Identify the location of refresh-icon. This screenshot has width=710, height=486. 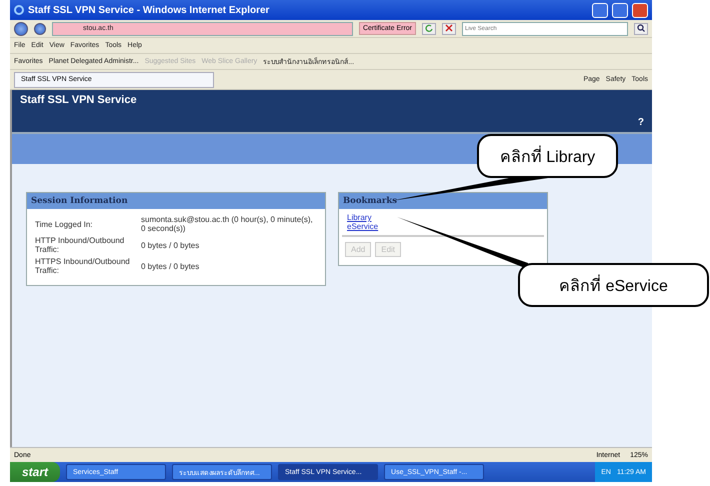
(429, 28).